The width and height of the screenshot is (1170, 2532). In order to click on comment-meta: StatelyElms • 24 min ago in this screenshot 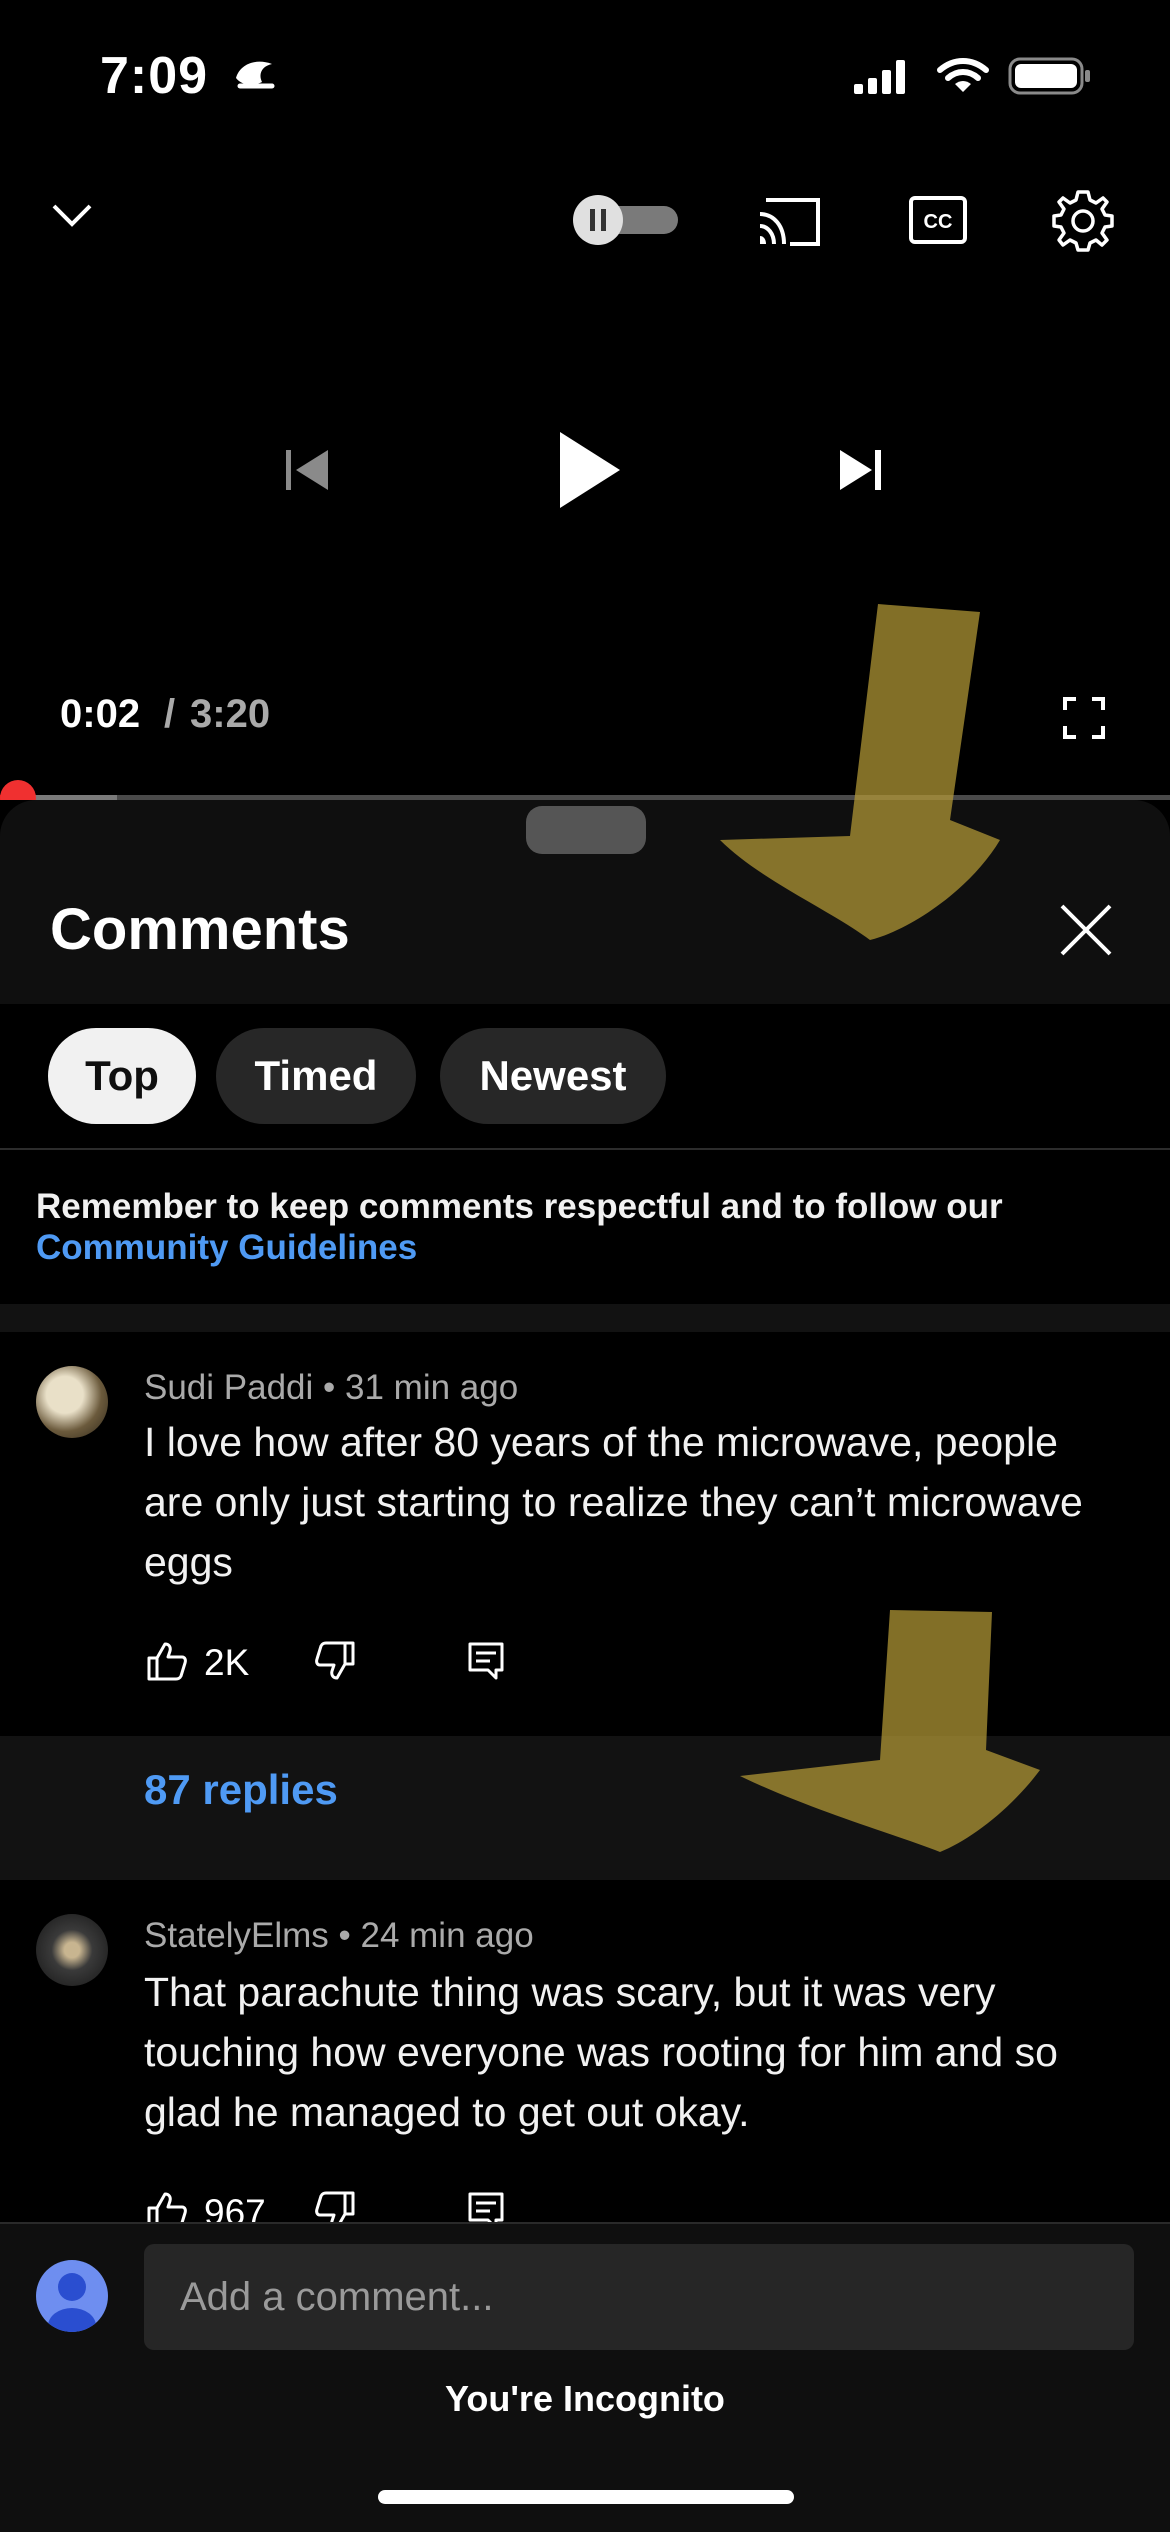, I will do `click(339, 1936)`.